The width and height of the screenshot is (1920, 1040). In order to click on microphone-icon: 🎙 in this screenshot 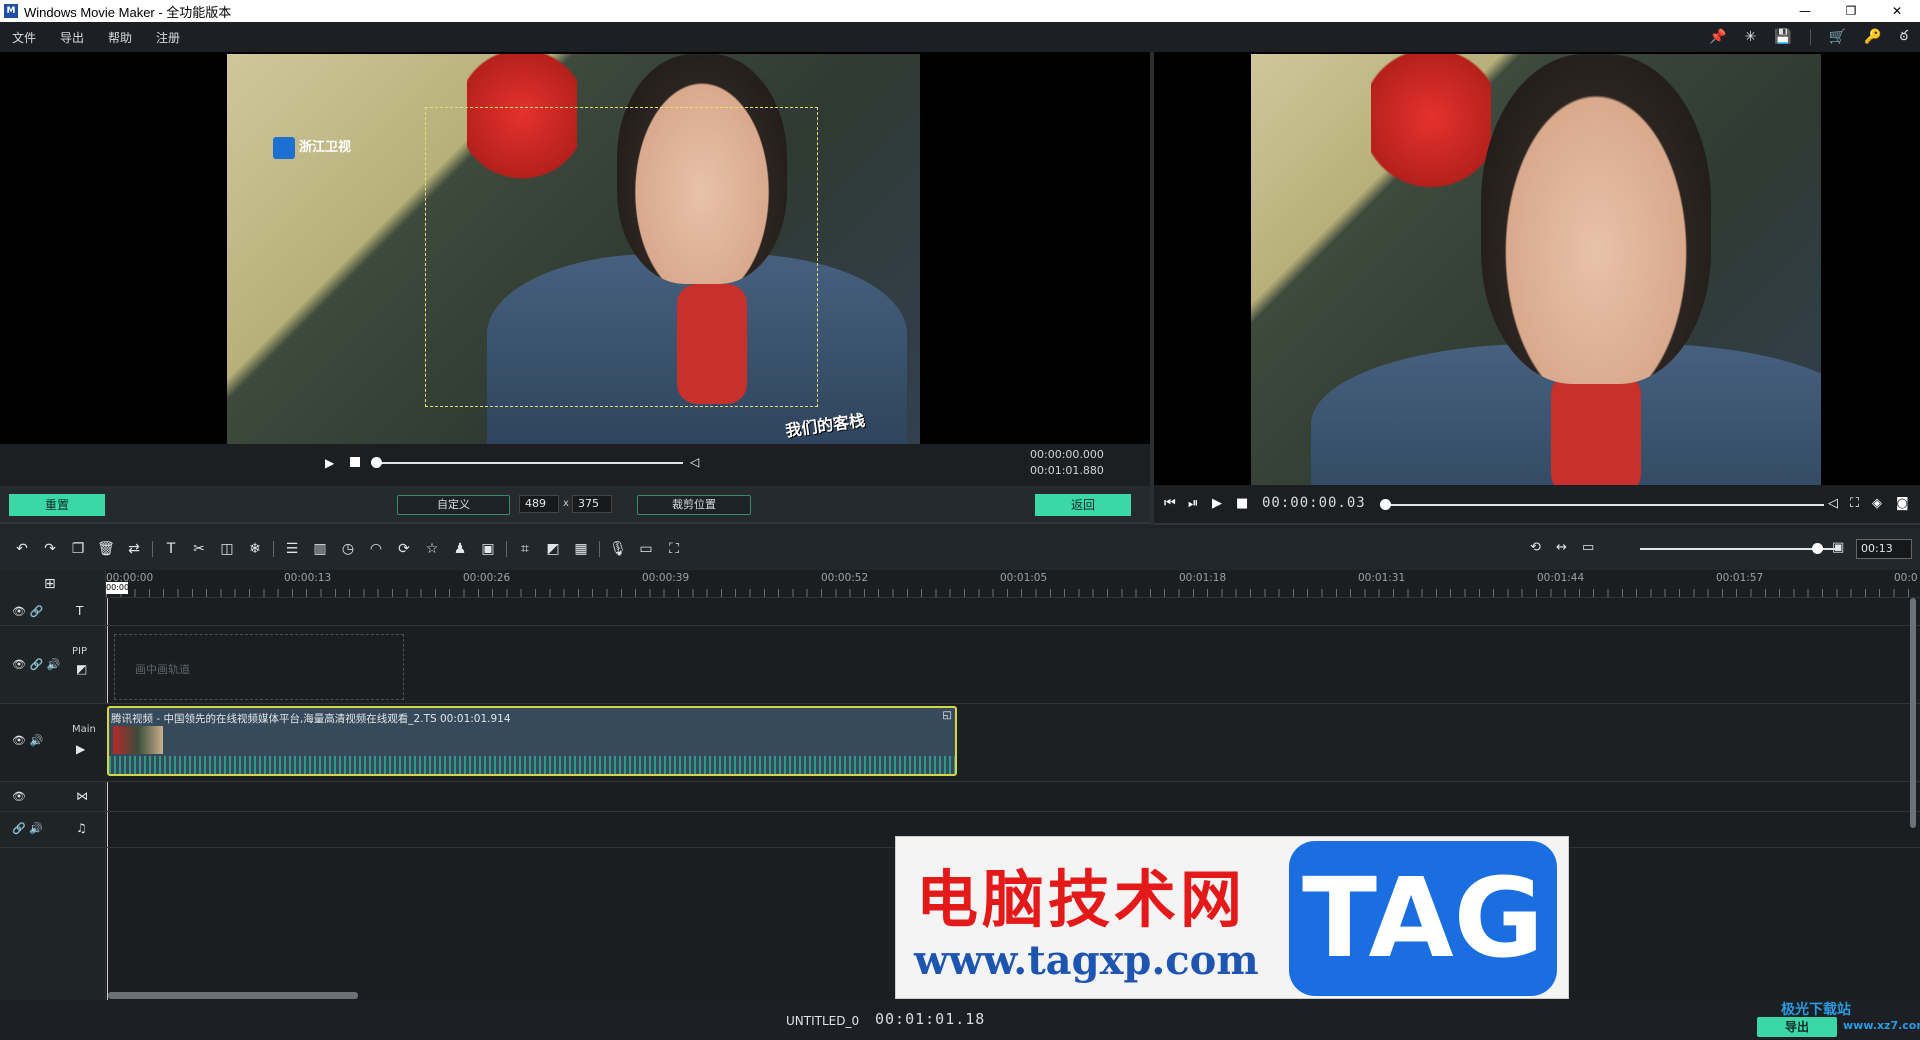, I will do `click(618, 549)`.